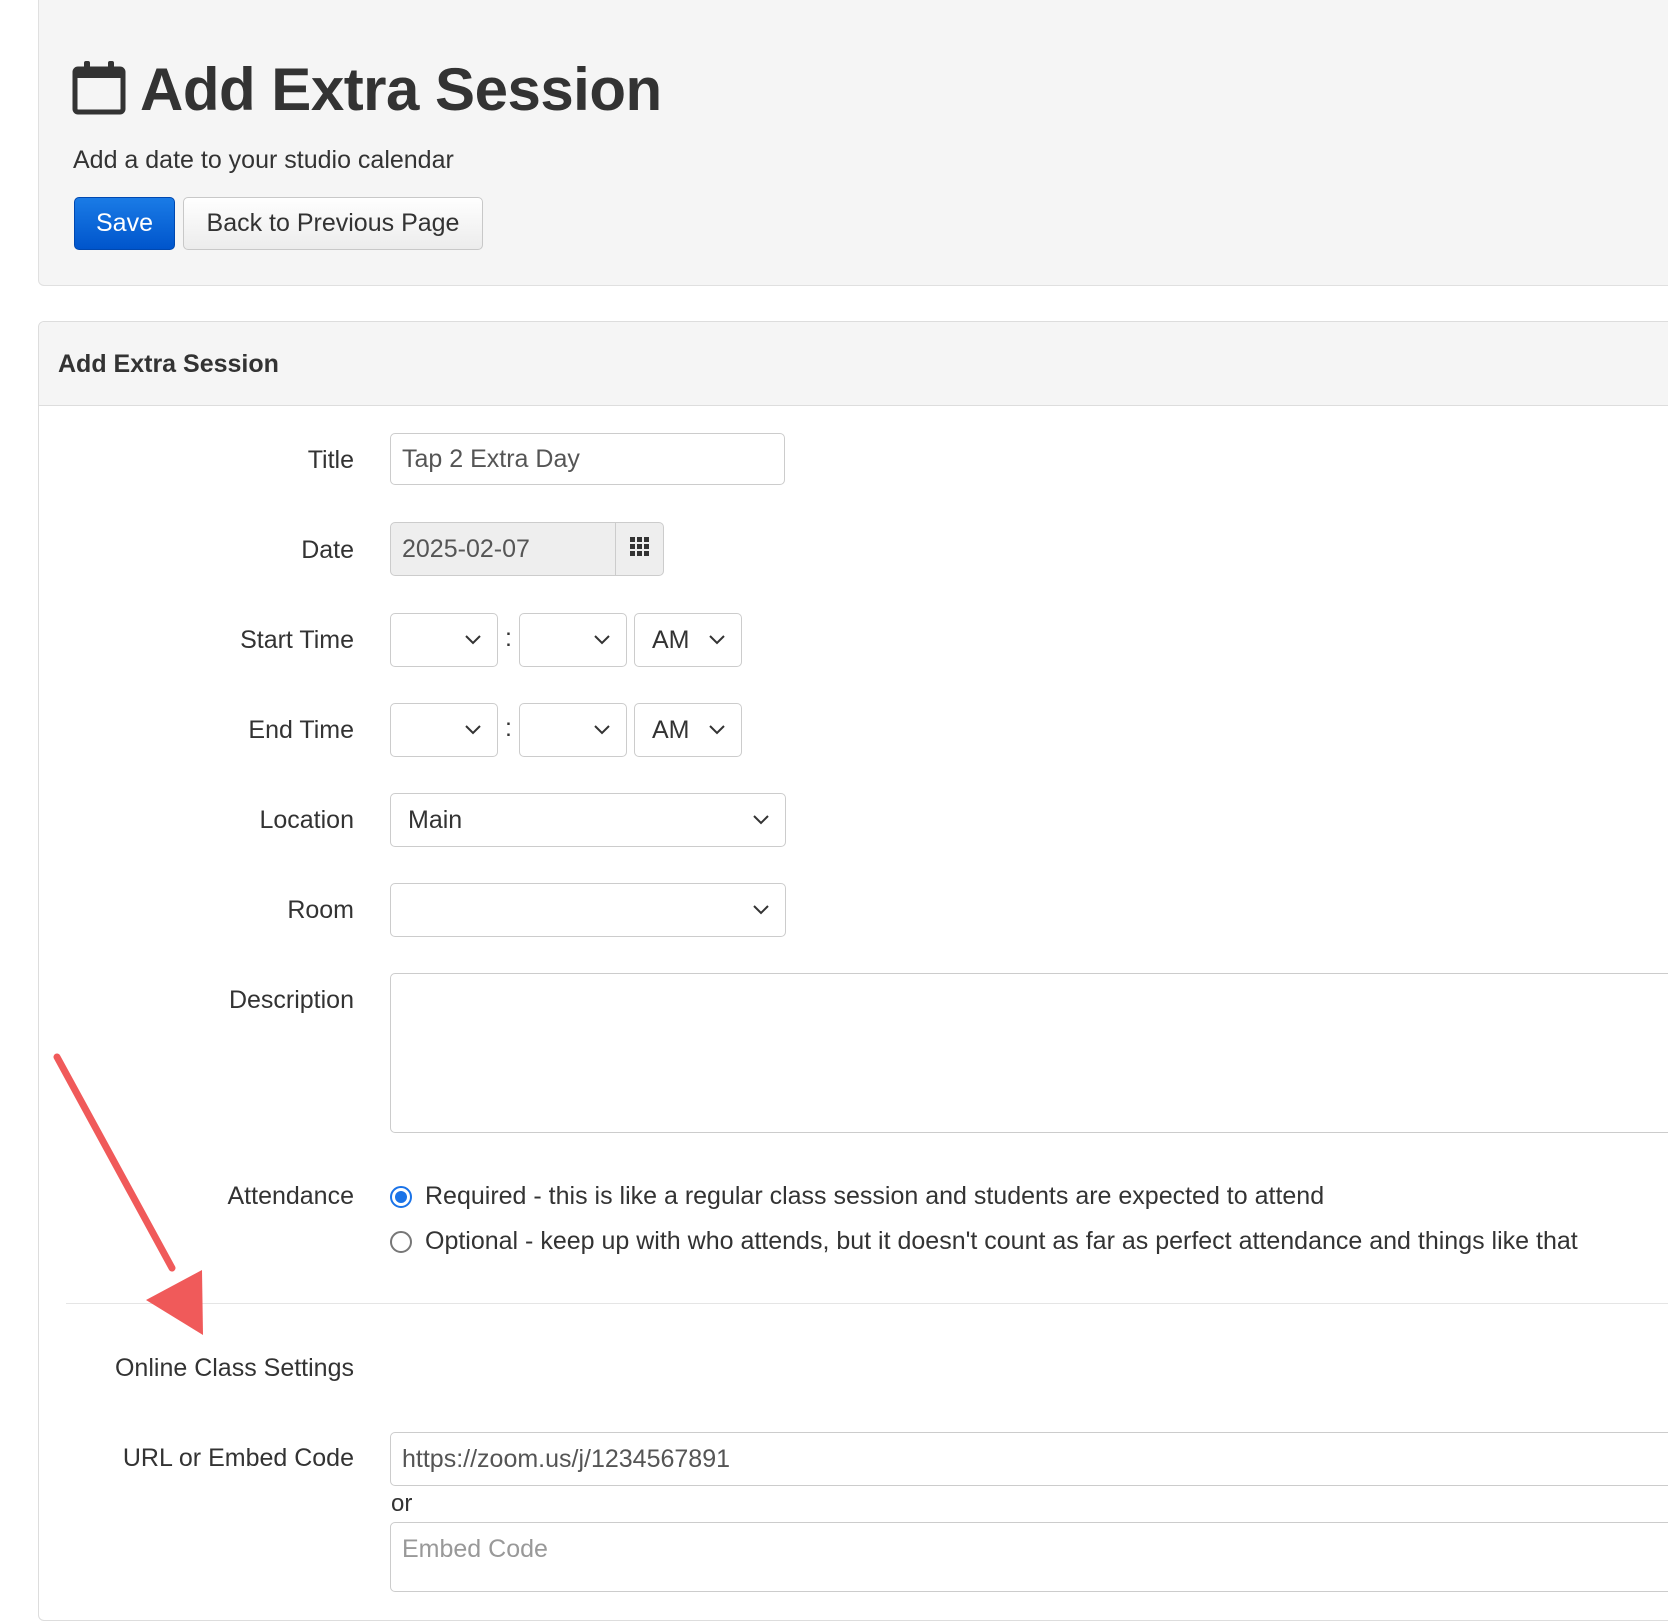 This screenshot has width=1668, height=1621. What do you see at coordinates (867, 1303) in the screenshot?
I see `section-divider` at bounding box center [867, 1303].